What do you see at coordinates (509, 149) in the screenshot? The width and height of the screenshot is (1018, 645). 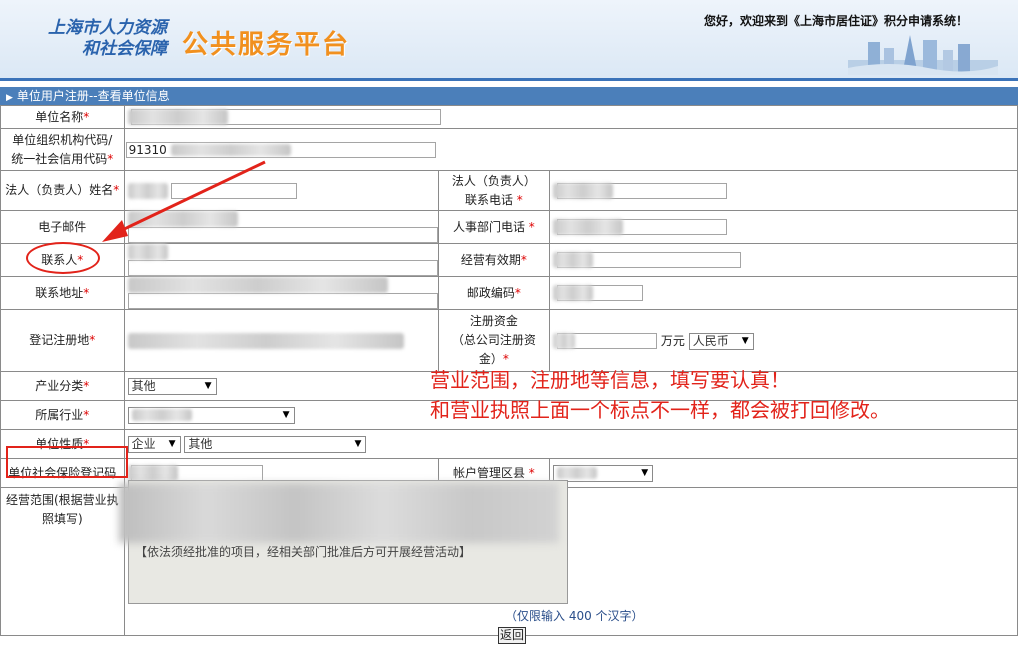 I see `row-org-code: 单位组织机构代码/统一社会信用代码* 91310` at bounding box center [509, 149].